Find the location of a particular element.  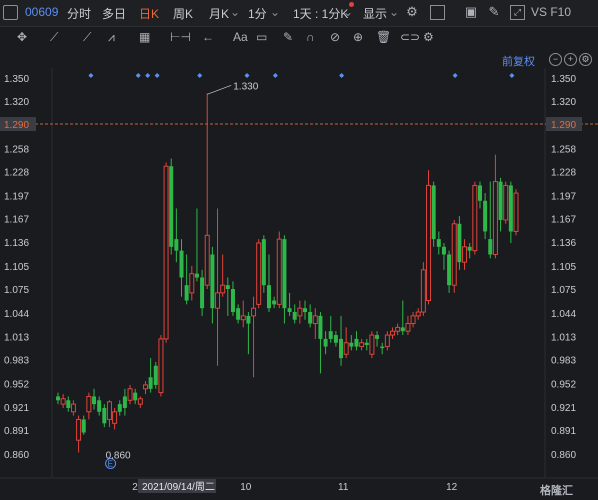

y-tick-left: 1.228 is located at coordinates (16, 173).